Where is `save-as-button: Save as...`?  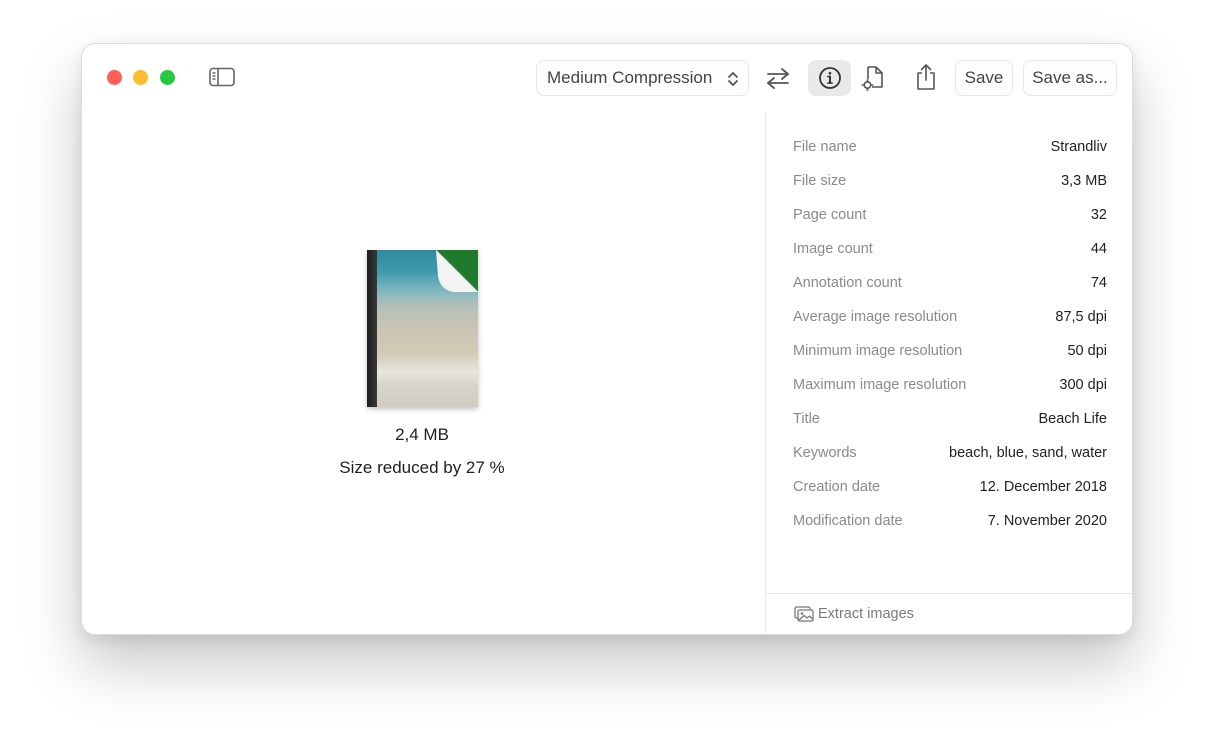
save-as-button: Save as... is located at coordinates (1070, 78).